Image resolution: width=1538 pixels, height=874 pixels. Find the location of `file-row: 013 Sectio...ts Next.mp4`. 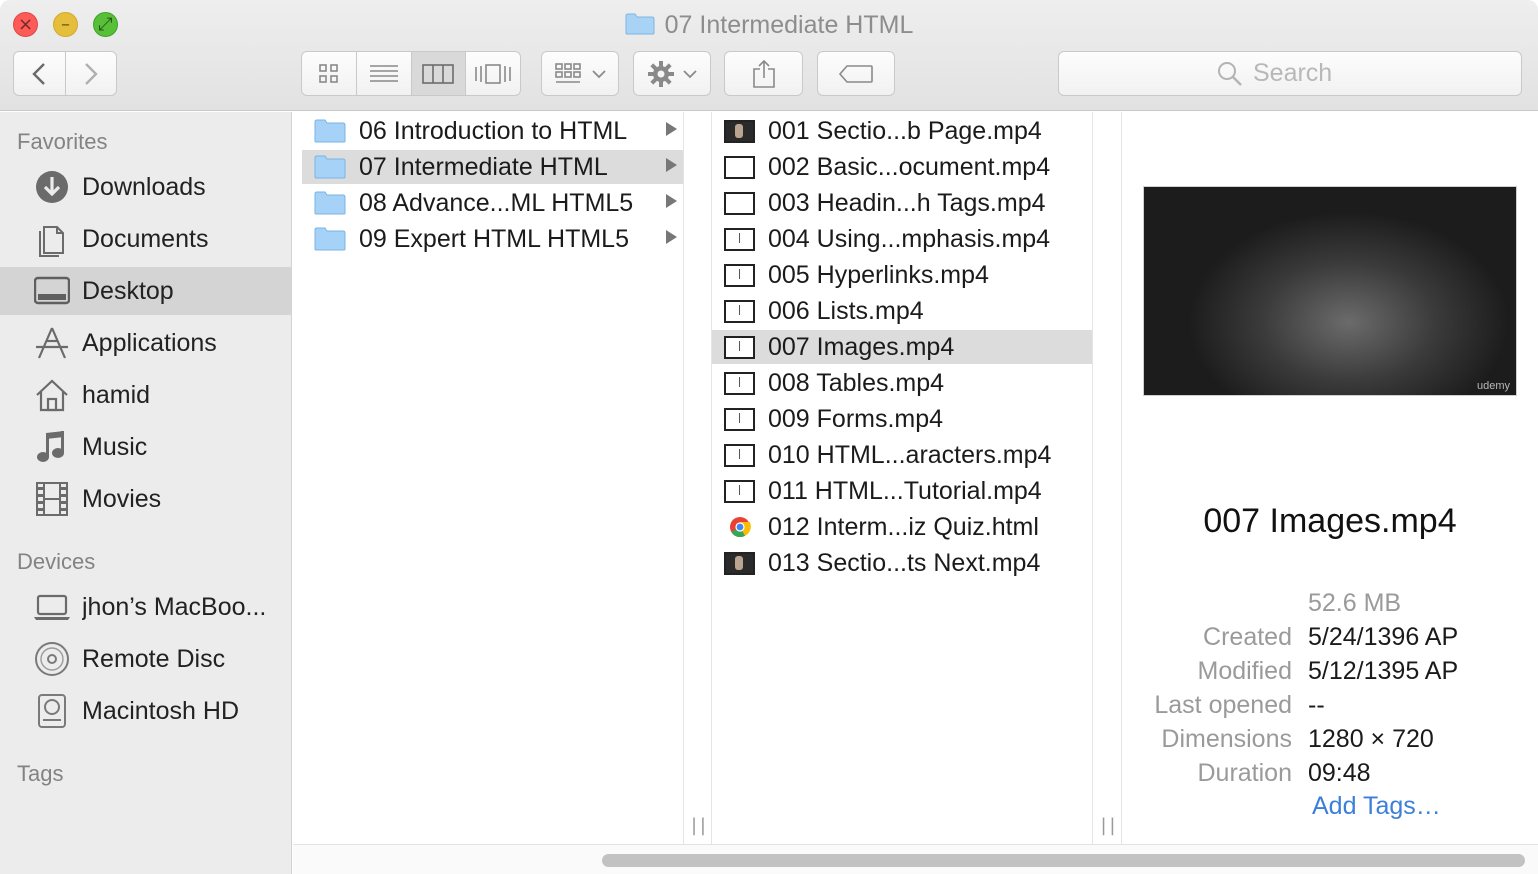

file-row: 013 Sectio...ts Next.mp4 is located at coordinates (902, 563).